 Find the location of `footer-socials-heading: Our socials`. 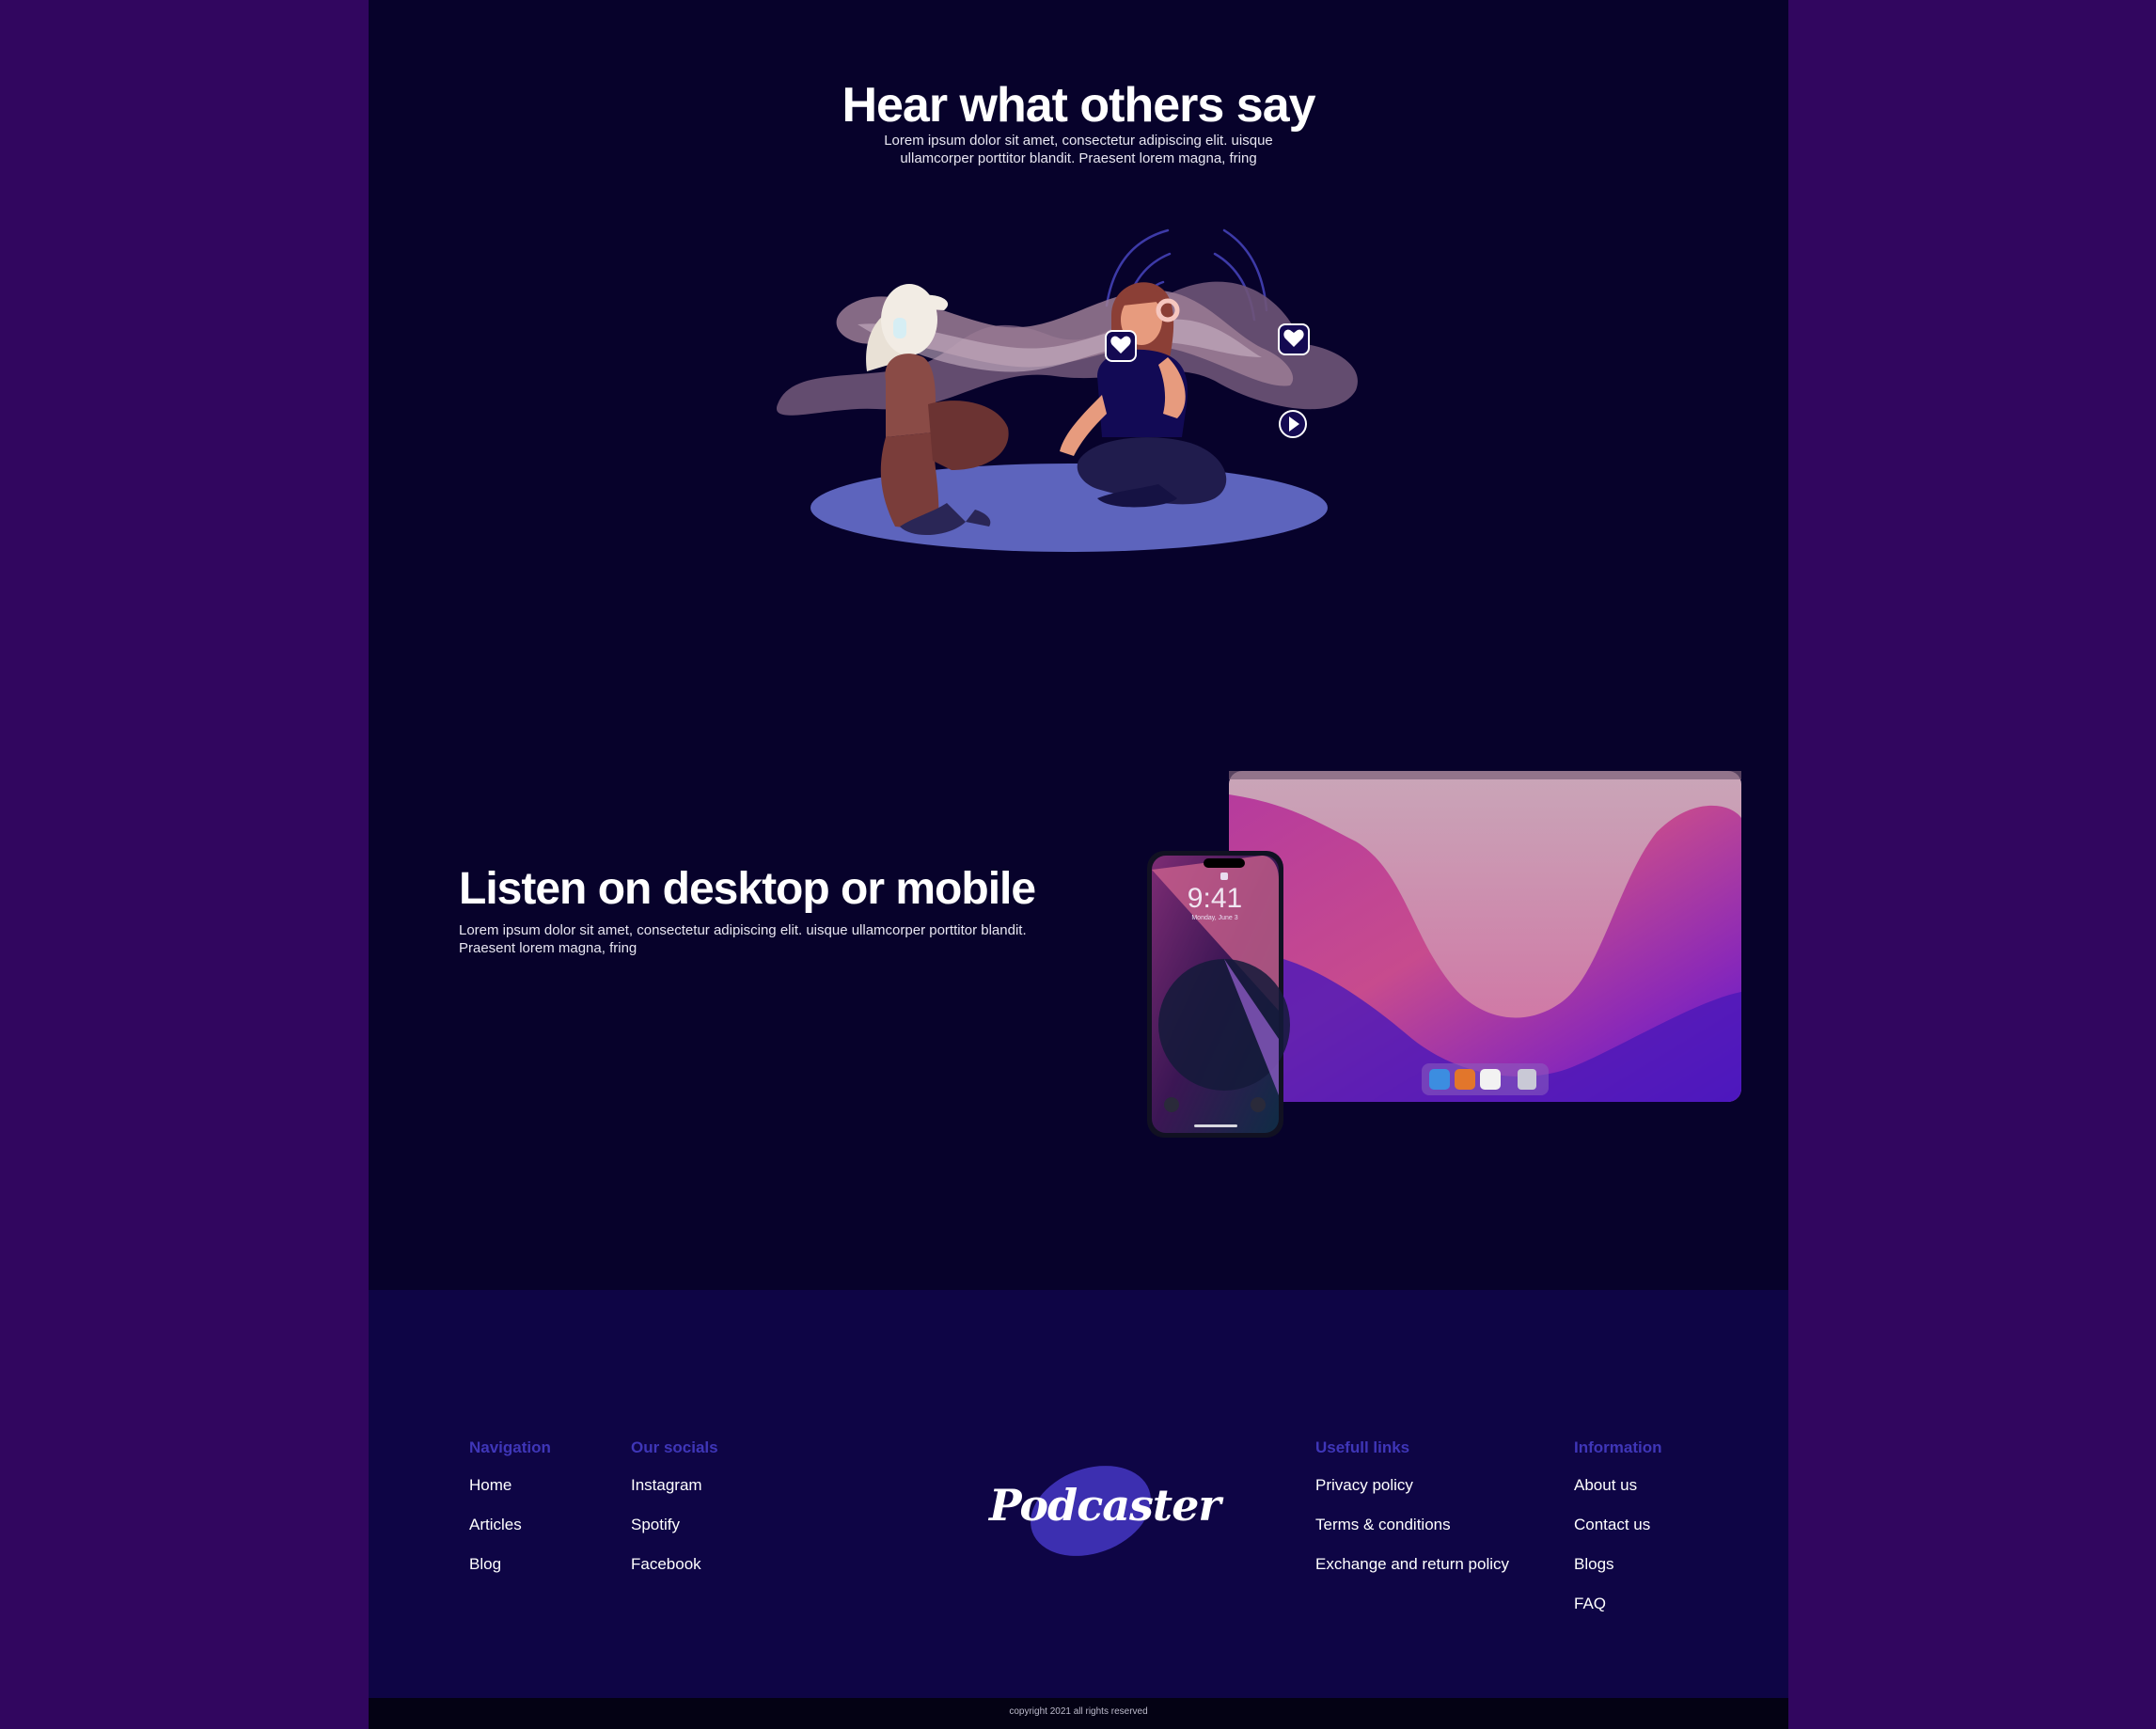

footer-socials-heading: Our socials is located at coordinates (674, 1447).